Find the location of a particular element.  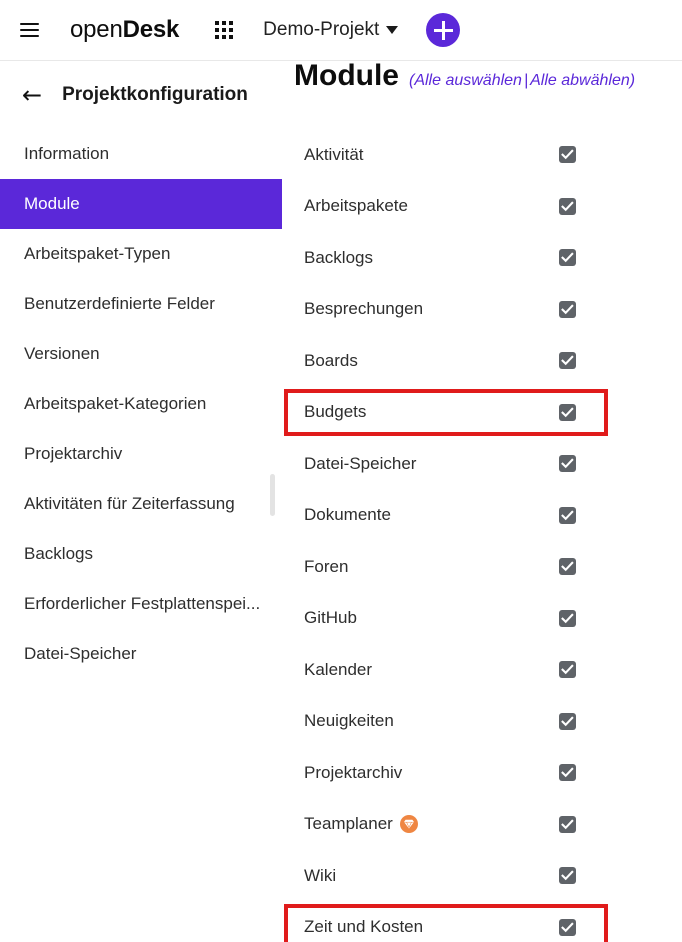

sidebar-item-aktivit-ten-f-r-zeiterfassung: Aktivitäten für Zeiterfassung is located at coordinates (141, 504).